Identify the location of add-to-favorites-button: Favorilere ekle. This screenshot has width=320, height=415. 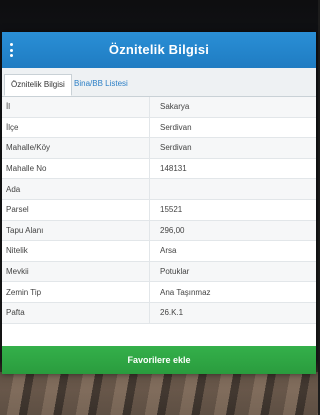
(159, 360).